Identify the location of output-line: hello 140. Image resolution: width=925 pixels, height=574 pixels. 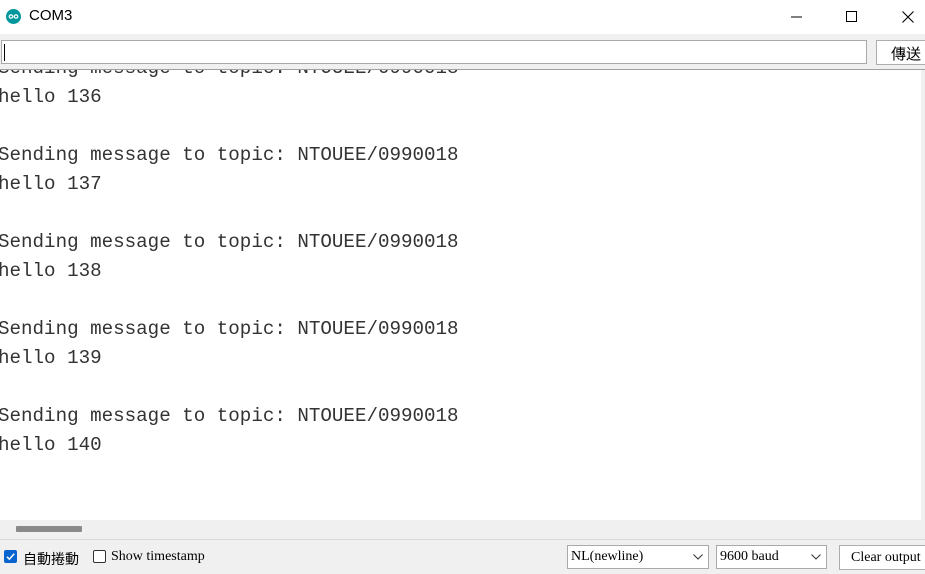
(51, 445).